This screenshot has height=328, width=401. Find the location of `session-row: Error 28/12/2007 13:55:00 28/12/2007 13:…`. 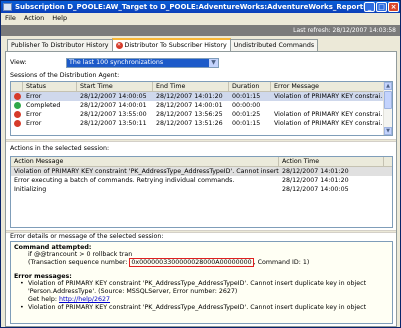

session-row: Error 28/12/2007 13:55:00 28/12/2007 13:… is located at coordinates (201, 114).